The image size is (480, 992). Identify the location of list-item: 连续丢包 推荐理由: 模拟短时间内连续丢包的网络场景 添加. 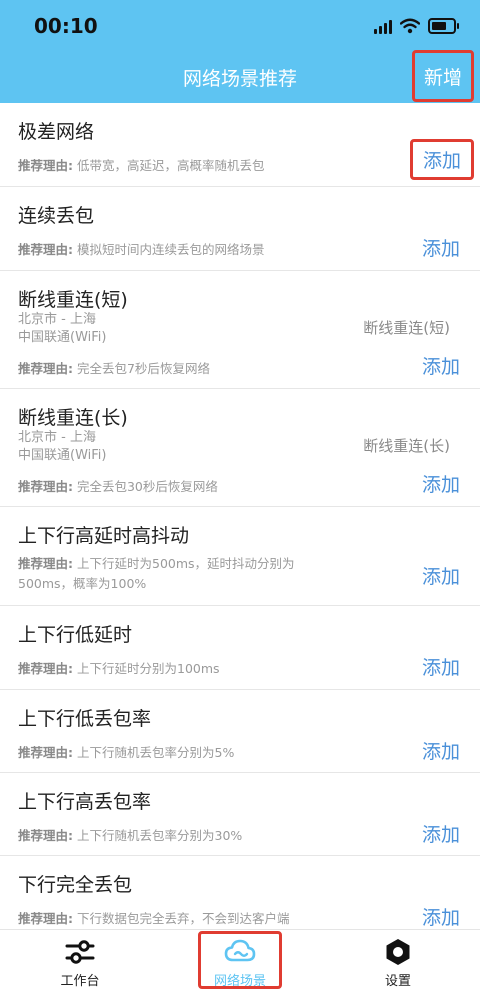
(240, 229).